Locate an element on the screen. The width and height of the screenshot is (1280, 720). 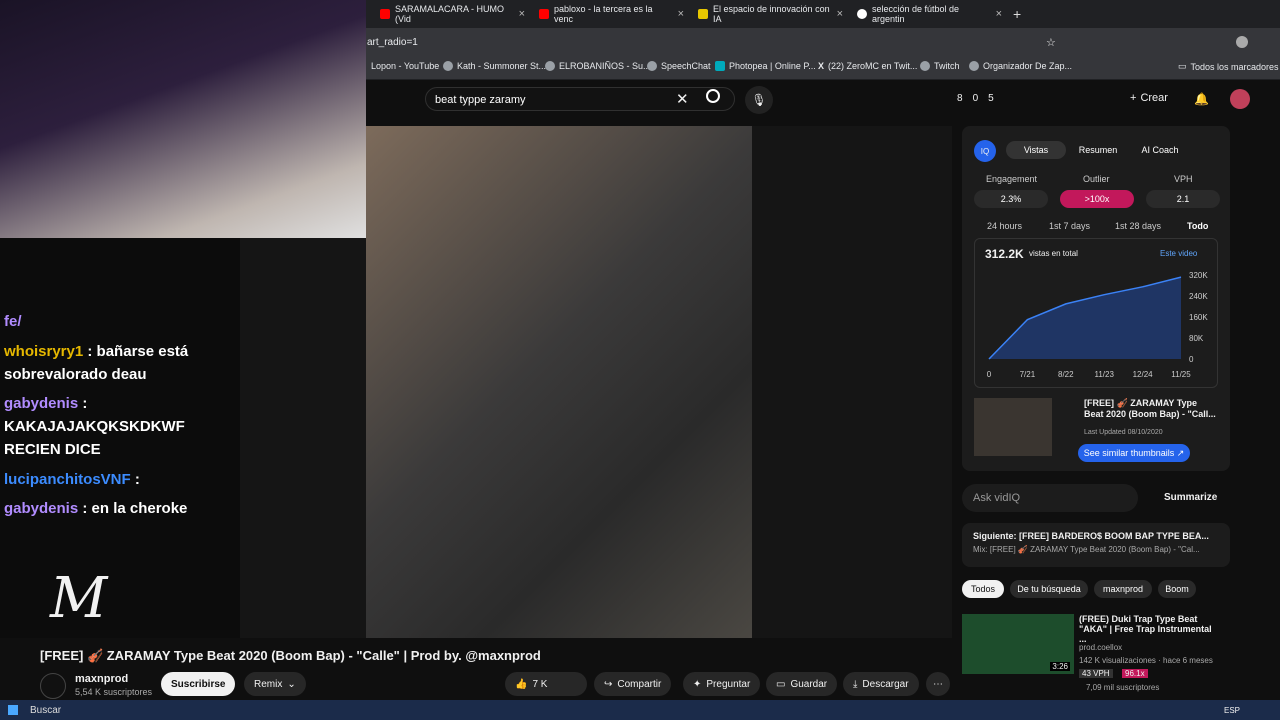
search-icon is located at coordinates (713, 96).